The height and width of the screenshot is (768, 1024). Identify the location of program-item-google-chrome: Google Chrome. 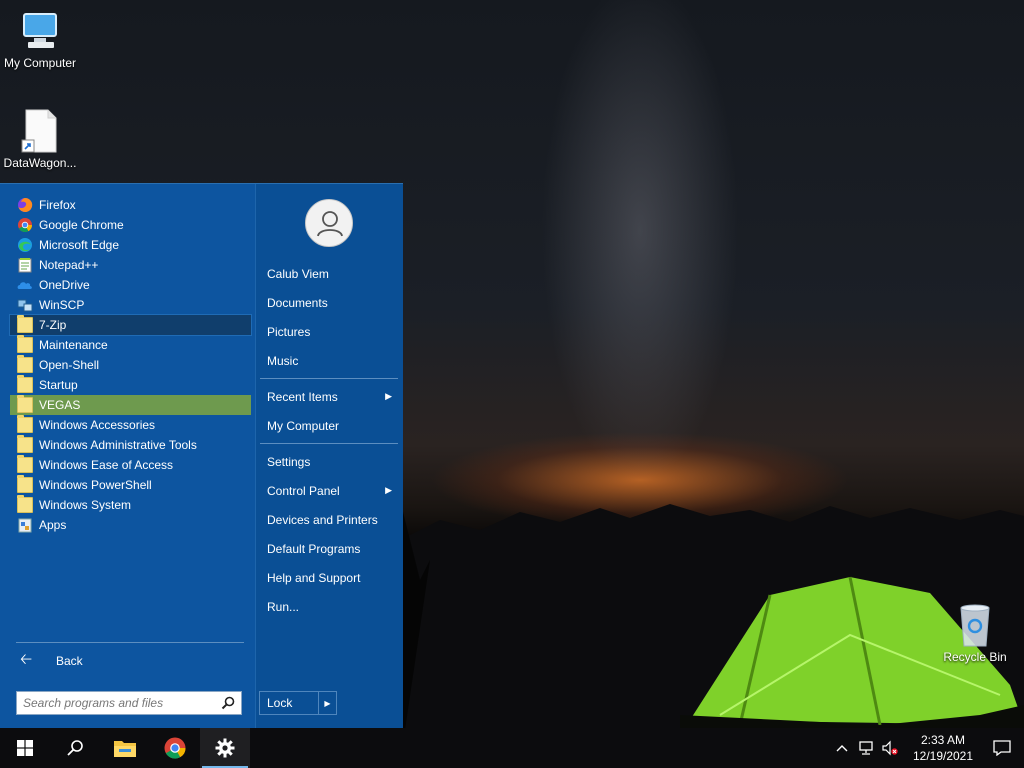
(130, 225).